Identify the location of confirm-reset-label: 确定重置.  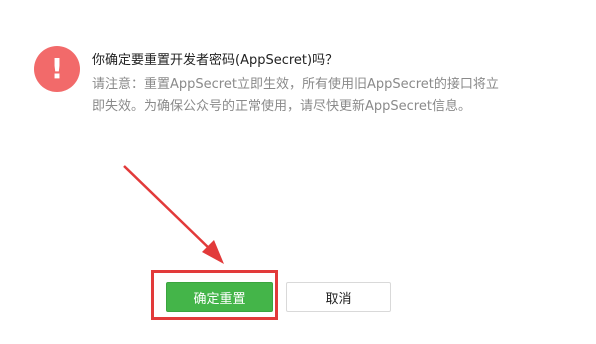
(219, 299).